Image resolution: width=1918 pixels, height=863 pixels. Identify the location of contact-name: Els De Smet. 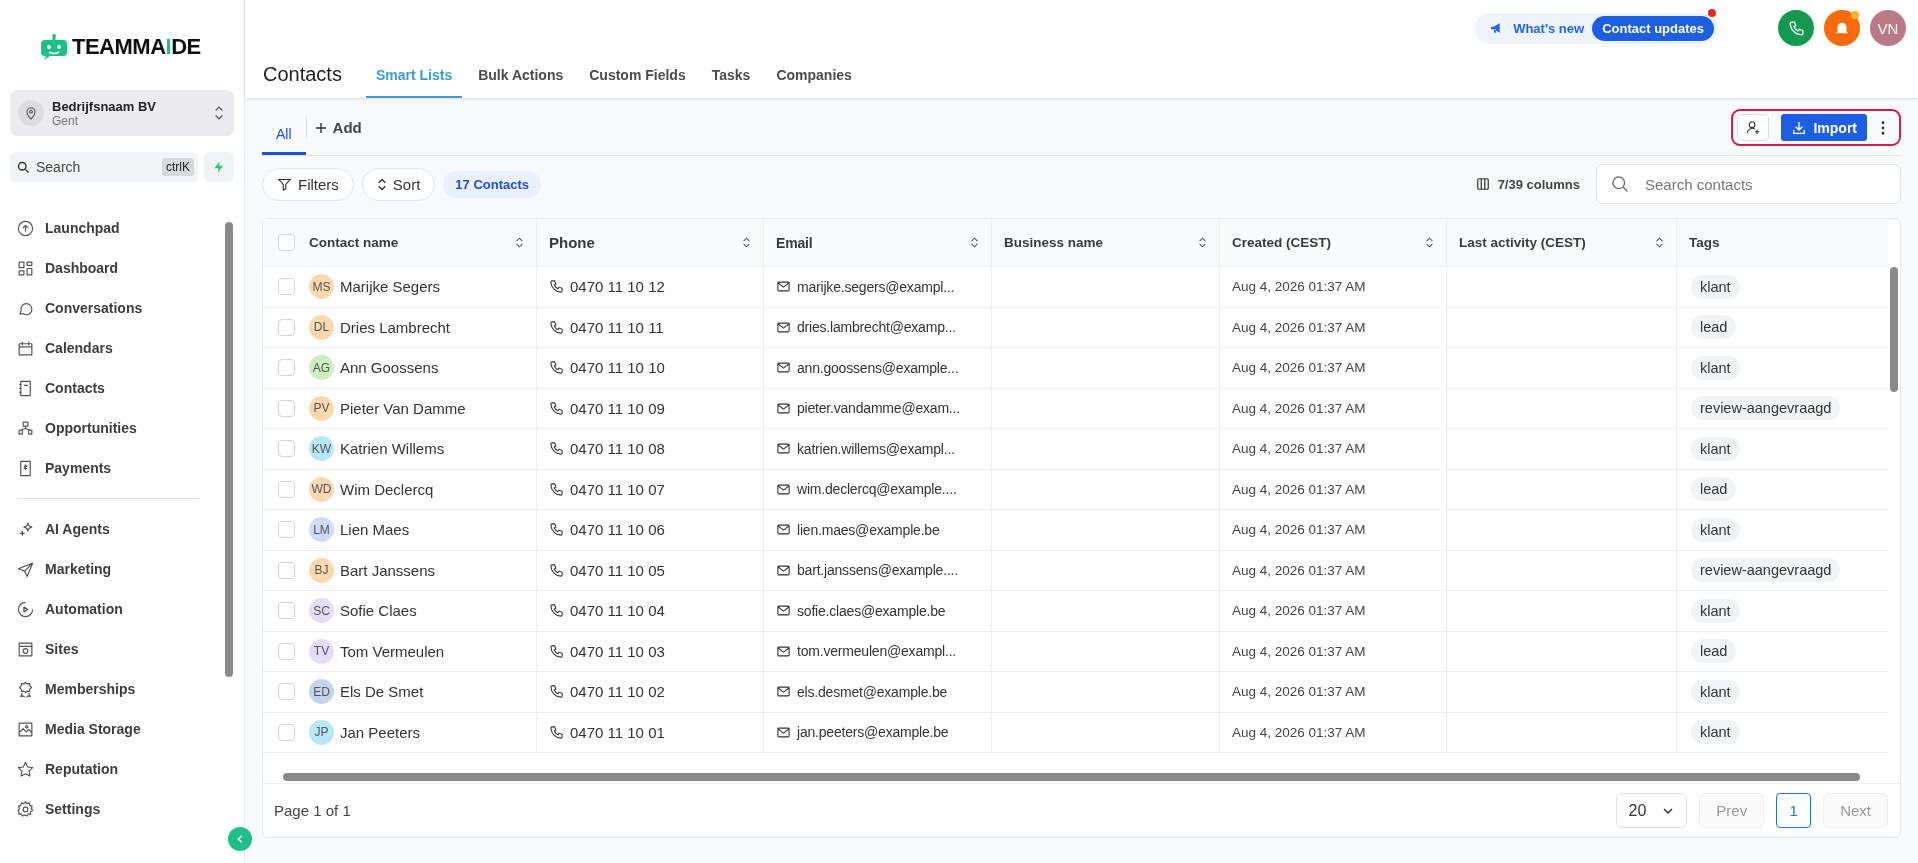
(382, 692).